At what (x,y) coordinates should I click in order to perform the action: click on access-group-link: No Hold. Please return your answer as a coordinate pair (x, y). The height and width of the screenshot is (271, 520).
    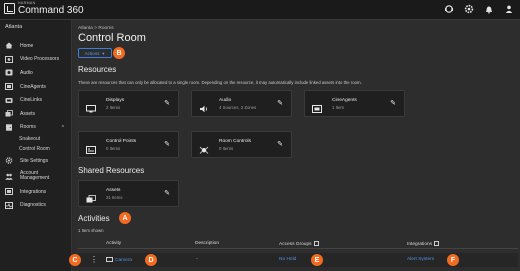
    Looking at the image, I should click on (287, 259).